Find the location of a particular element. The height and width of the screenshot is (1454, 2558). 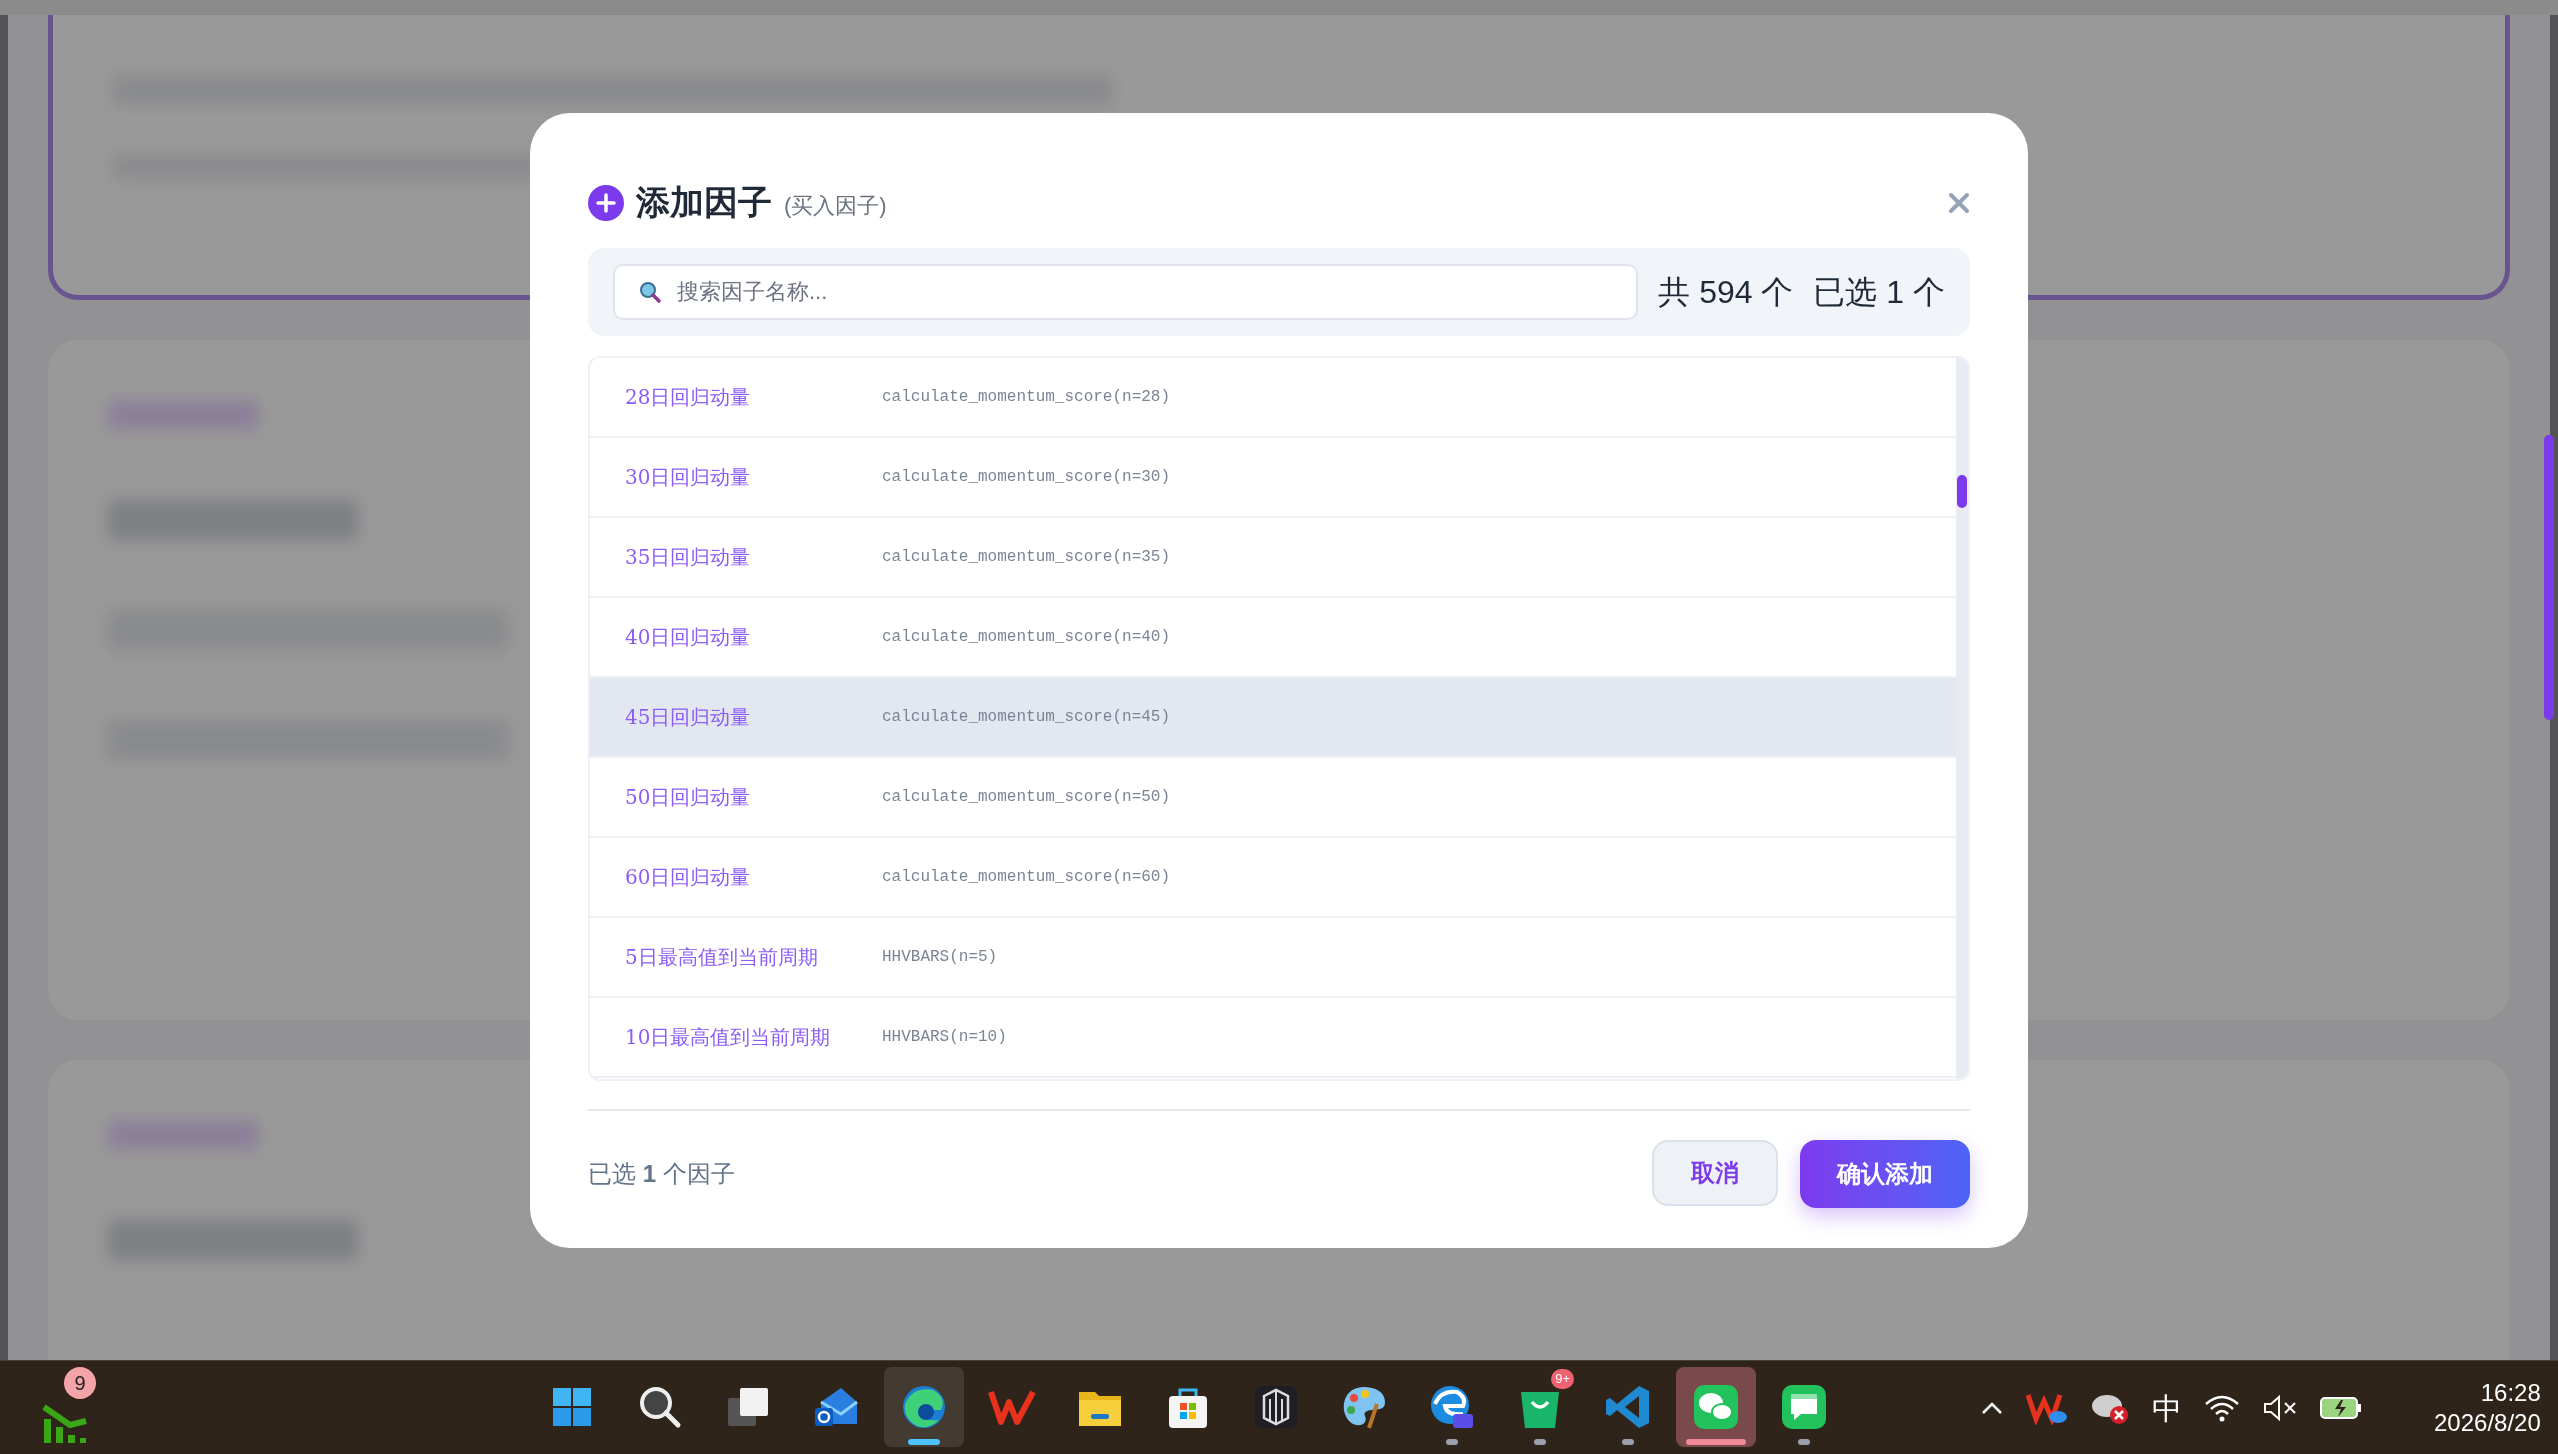

factor-code: calculate_momentum_score(n=50) is located at coordinates (1026, 797).